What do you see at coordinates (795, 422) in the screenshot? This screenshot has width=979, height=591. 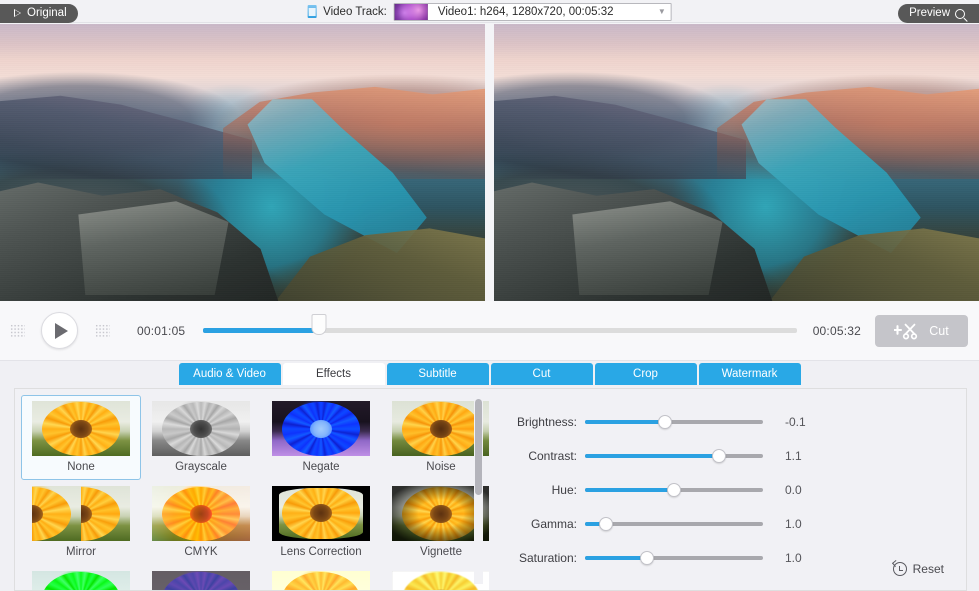 I see `brightness-value: -0.1` at bounding box center [795, 422].